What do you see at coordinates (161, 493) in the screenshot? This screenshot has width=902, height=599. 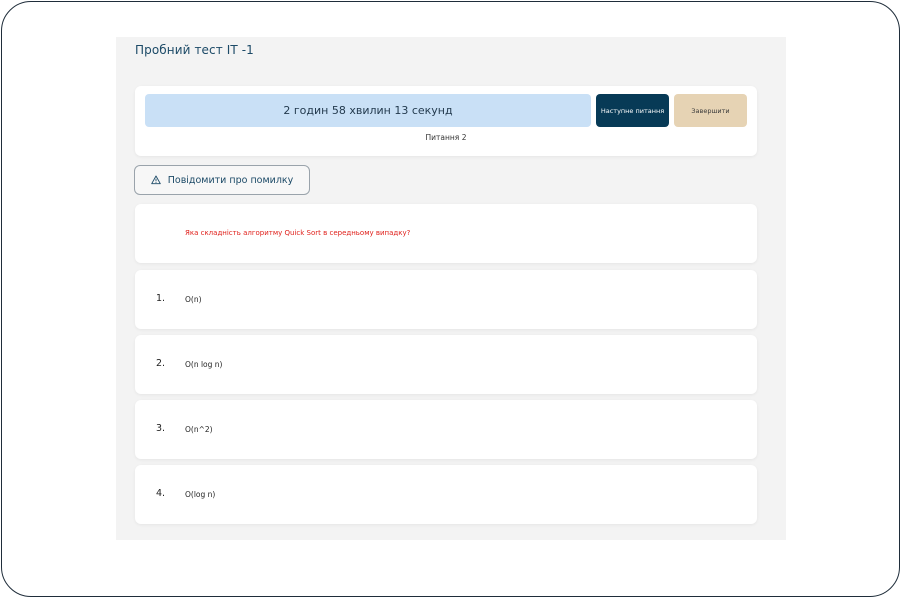 I see `answer-number: 4.` at bounding box center [161, 493].